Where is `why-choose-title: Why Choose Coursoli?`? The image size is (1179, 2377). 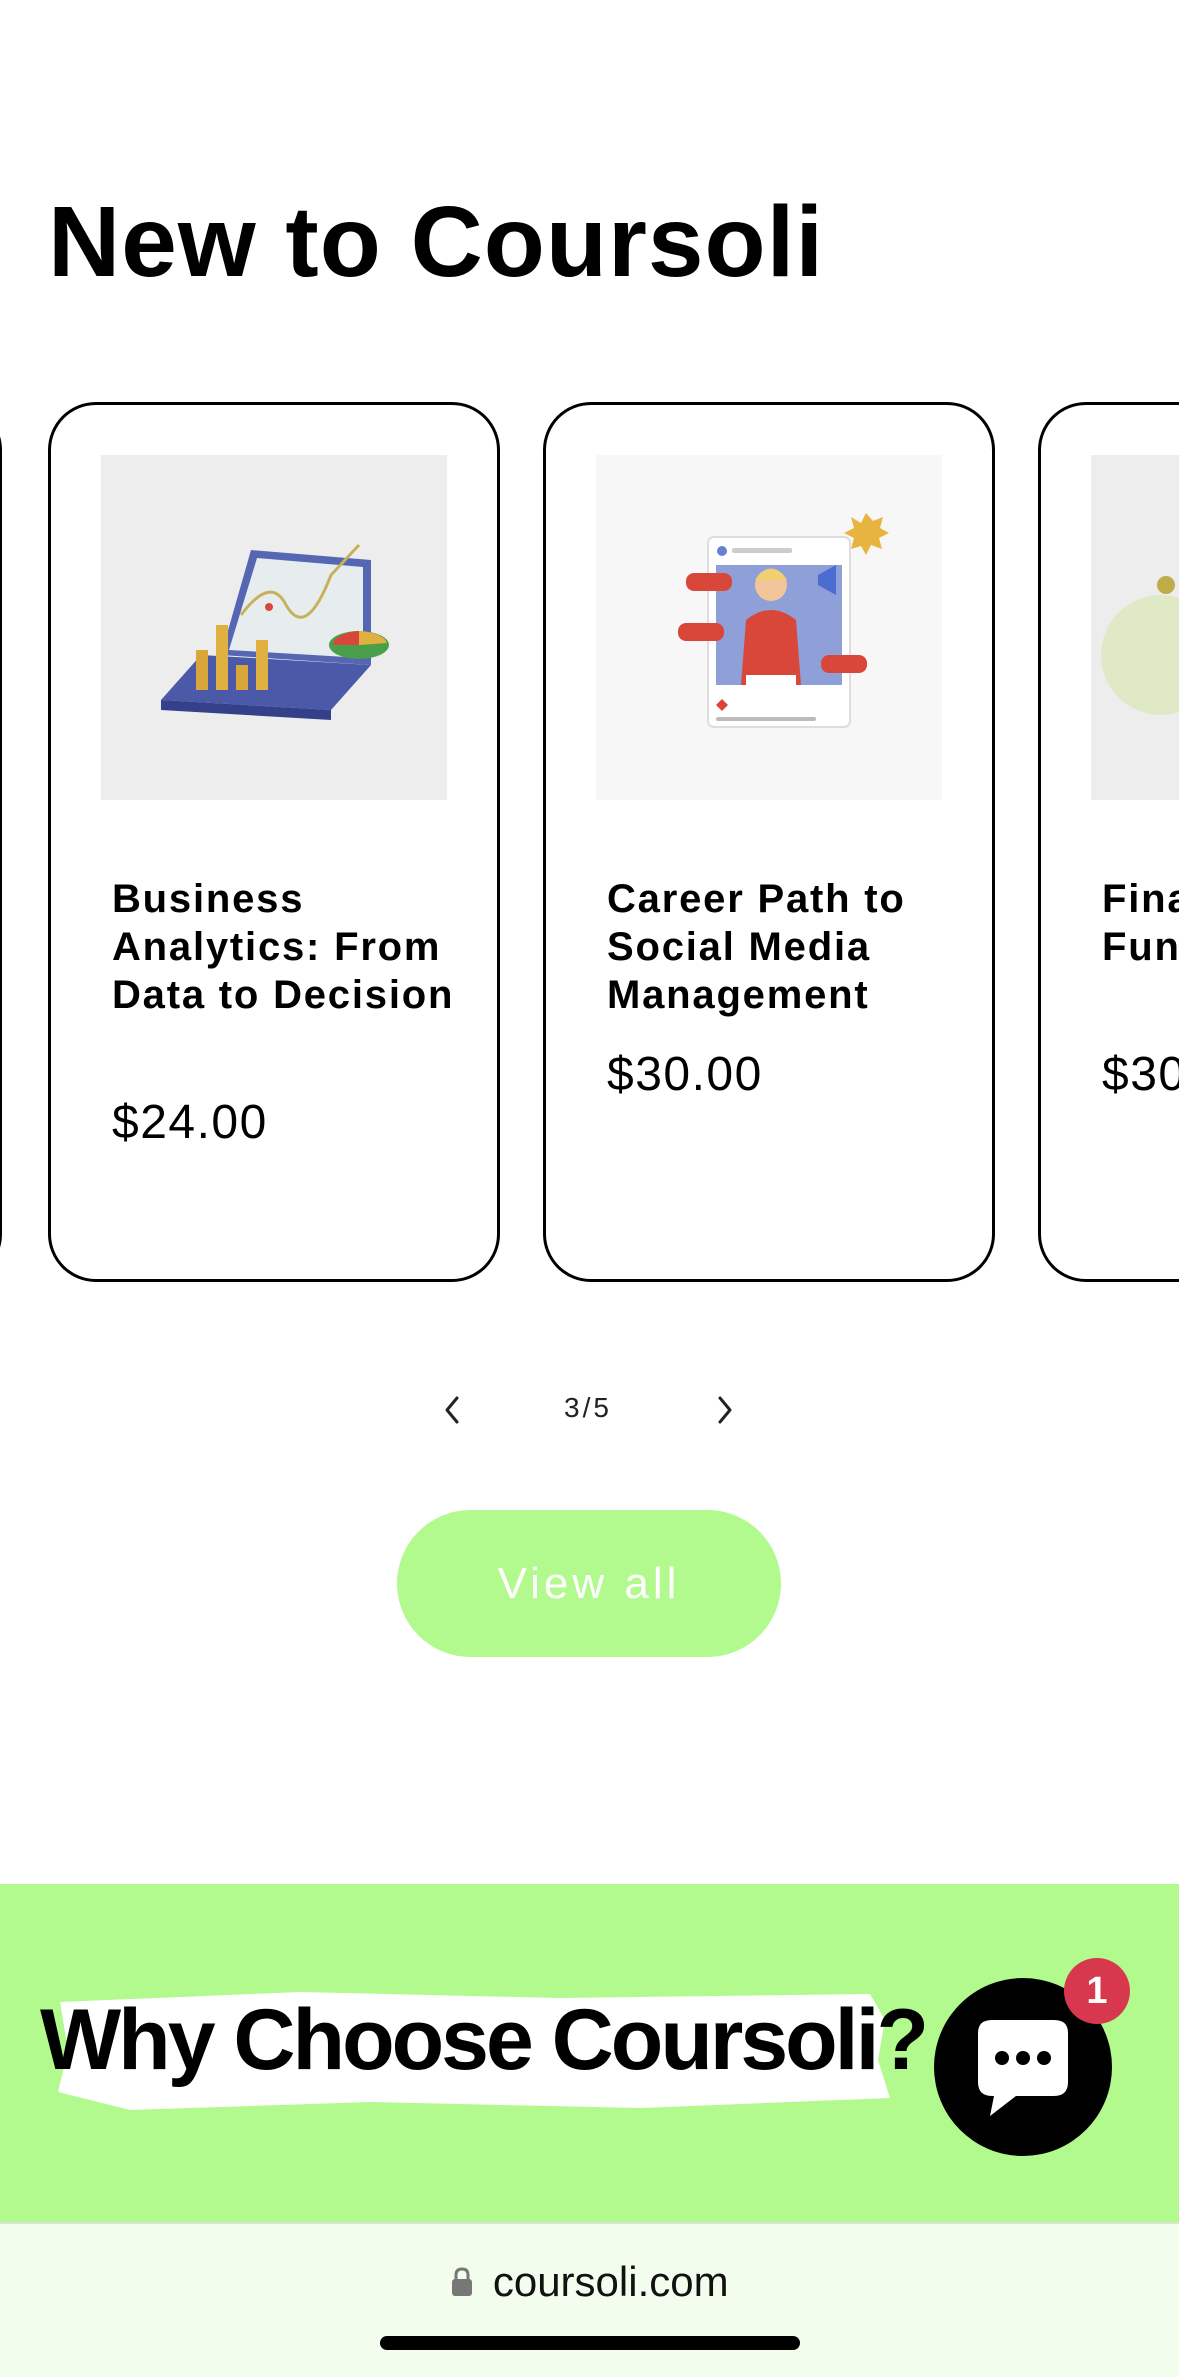 why-choose-title: Why Choose Coursoli? is located at coordinates (484, 2040).